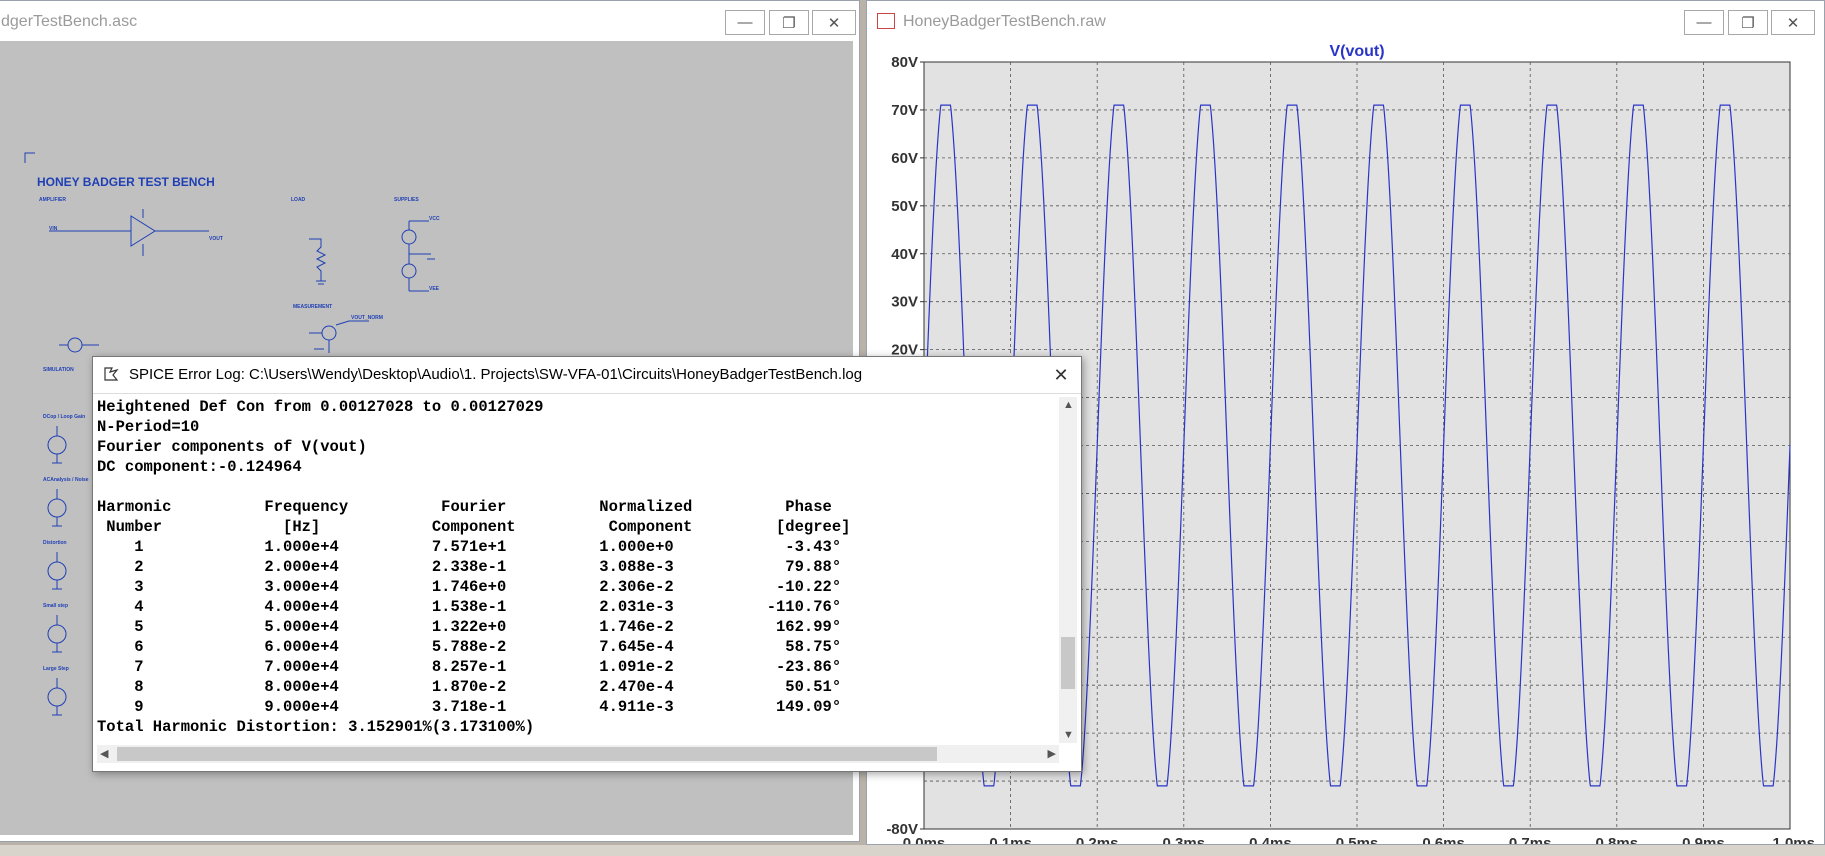  I want to click on net-label-vout-norm: VOUT_NORM, so click(367, 318).